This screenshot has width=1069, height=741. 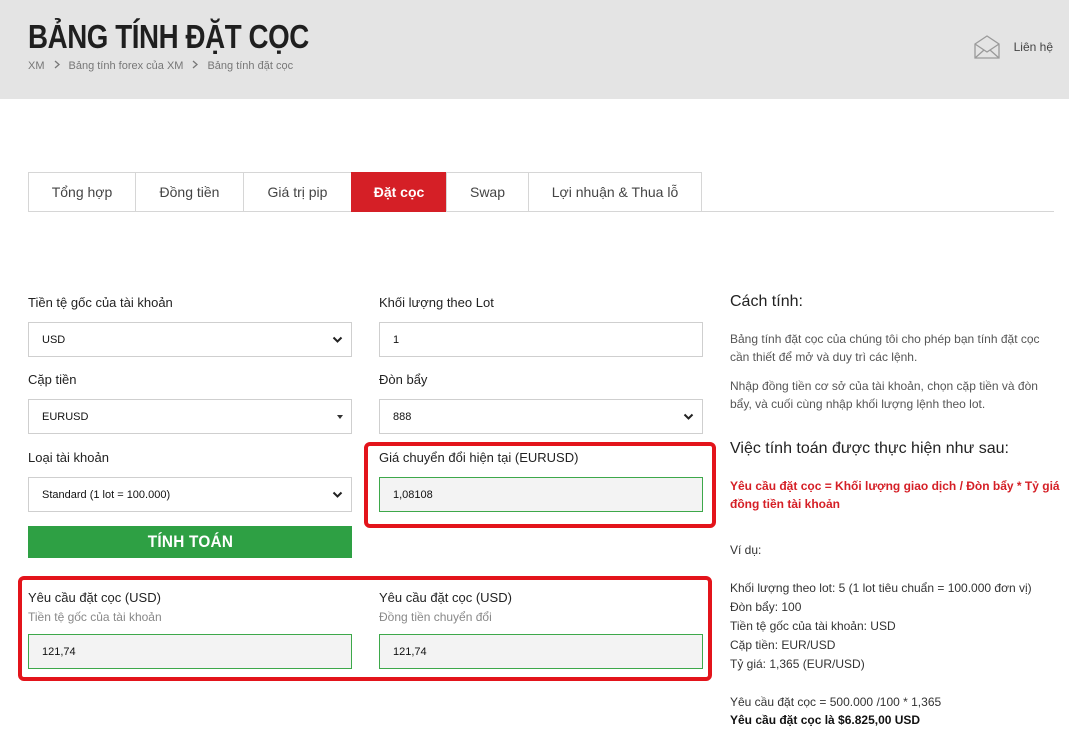 I want to click on tab-summary: Tổng hợp, so click(x=81, y=192).